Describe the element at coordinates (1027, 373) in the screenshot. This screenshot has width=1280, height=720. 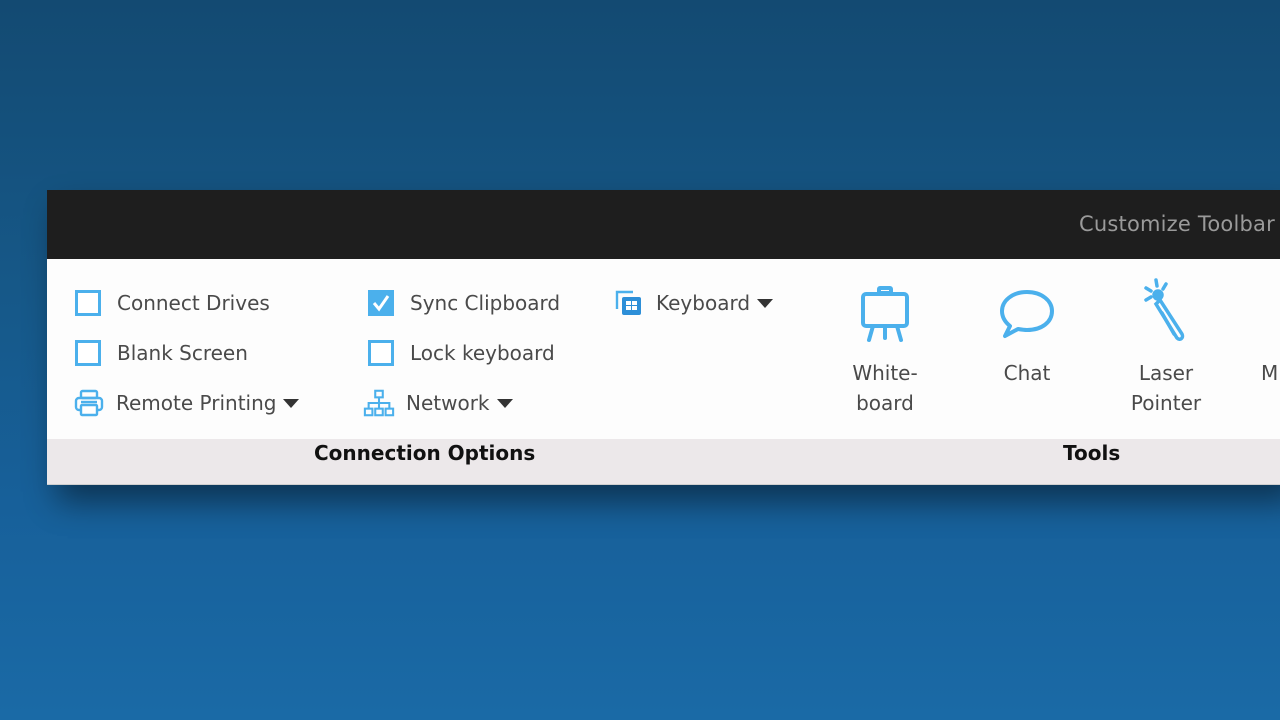
I see `chat-label: Chat` at that location.